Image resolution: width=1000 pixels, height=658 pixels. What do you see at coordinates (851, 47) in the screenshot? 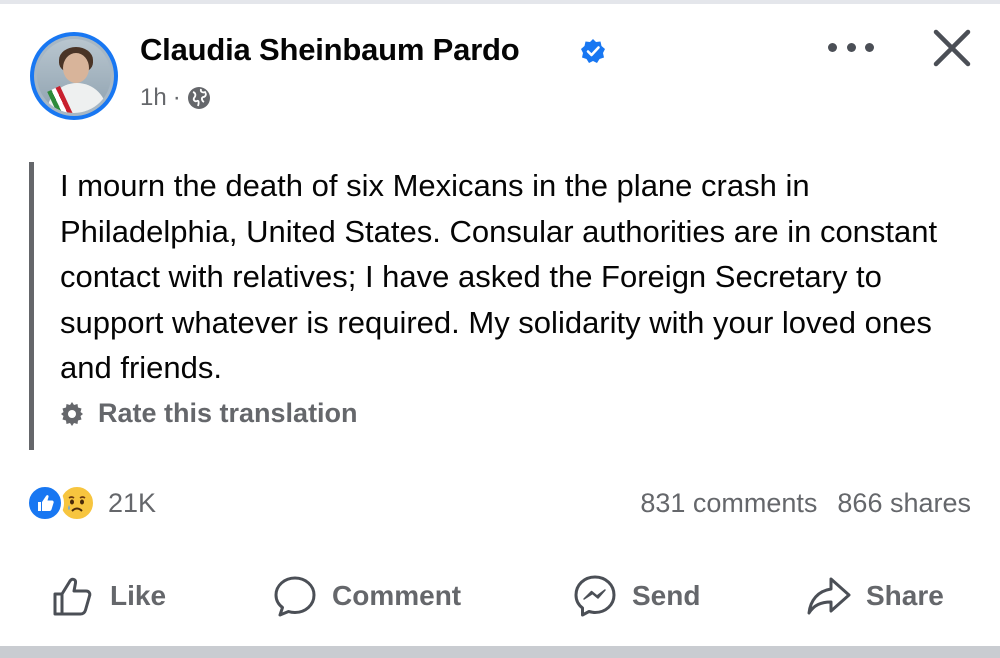
I see `more-options-icon` at bounding box center [851, 47].